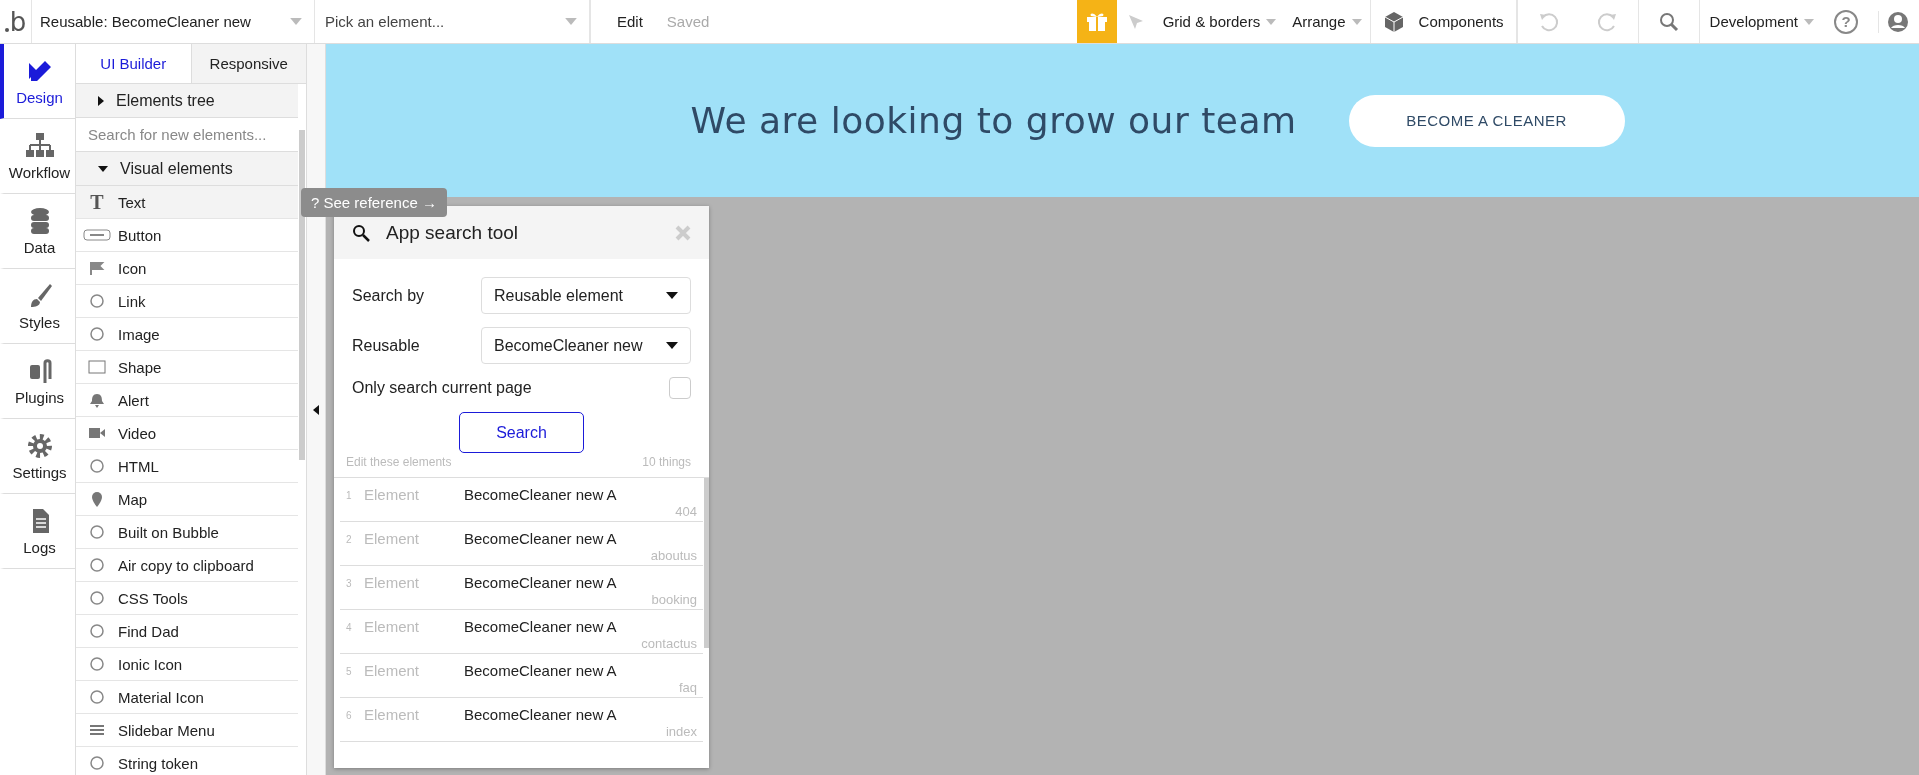 Image resolution: width=1919 pixels, height=775 pixels. I want to click on result-page: aboutus, so click(673, 555).